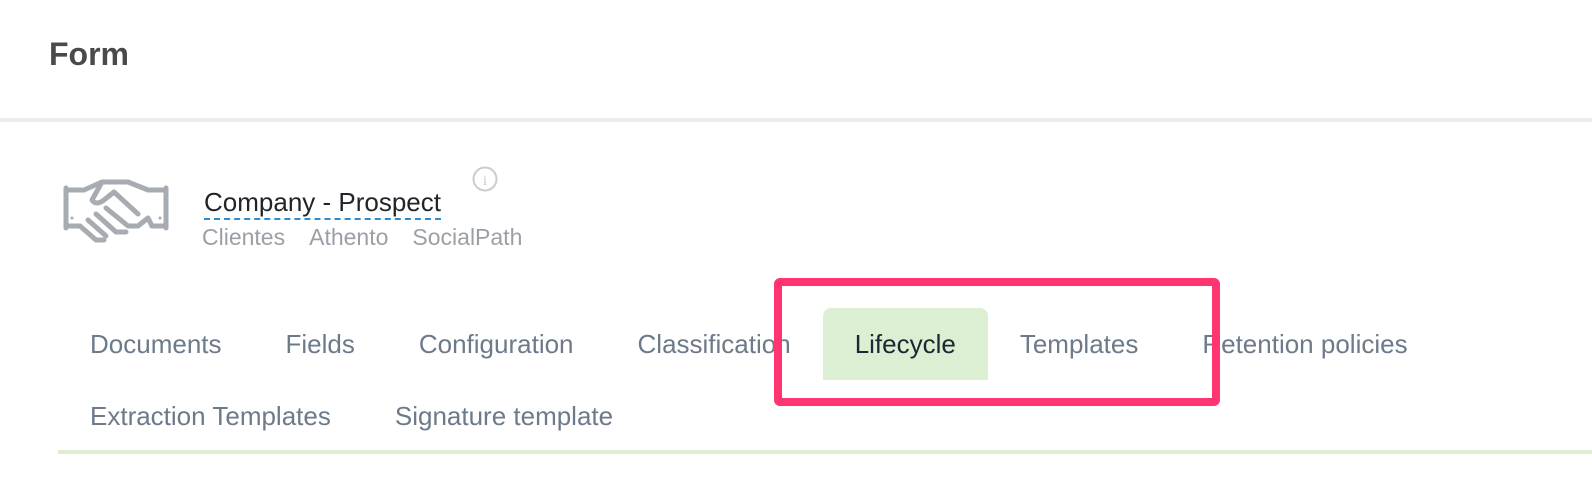  What do you see at coordinates (467, 237) in the screenshot?
I see `tag: SocialPath` at bounding box center [467, 237].